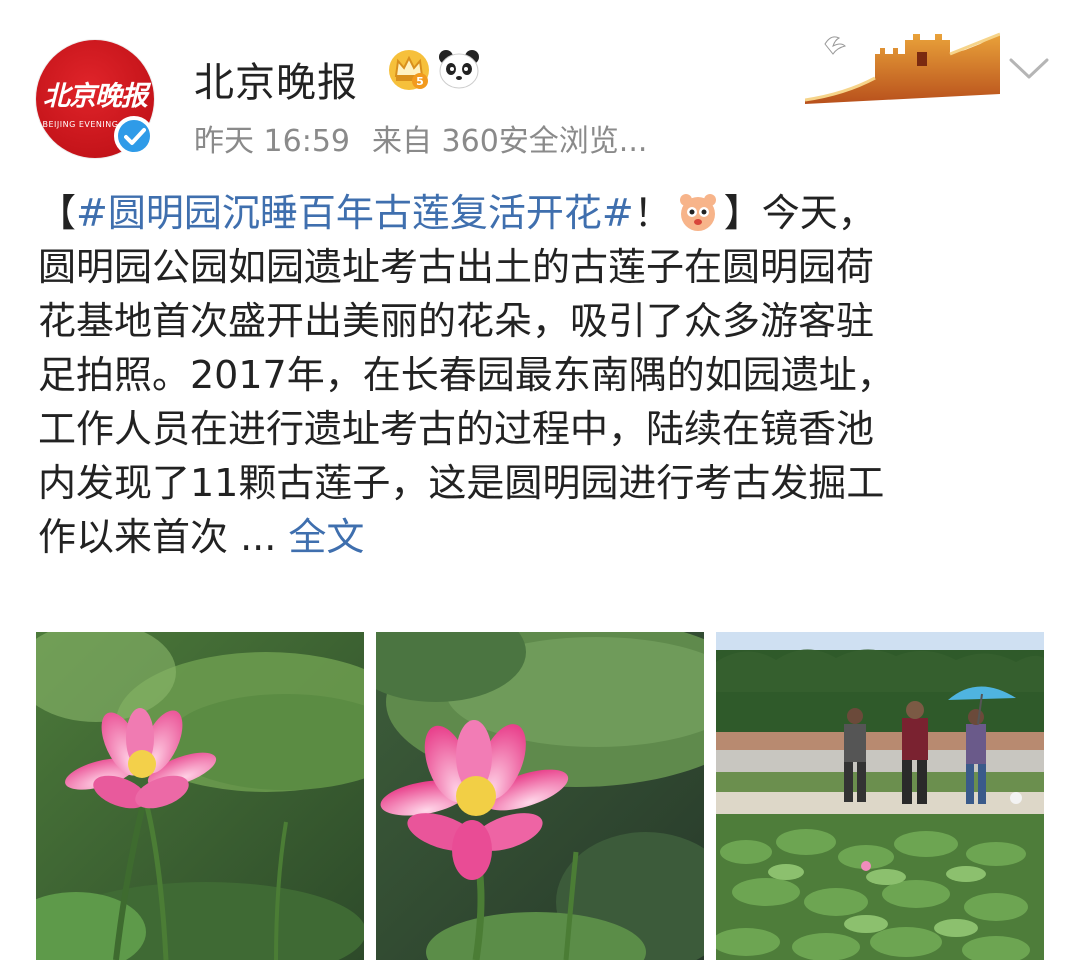  Describe the element at coordinates (456, 321) in the screenshot. I see `post-line-3: 花基地首次盛开出美丽的花朵，吸引了众多游客驻` at that location.